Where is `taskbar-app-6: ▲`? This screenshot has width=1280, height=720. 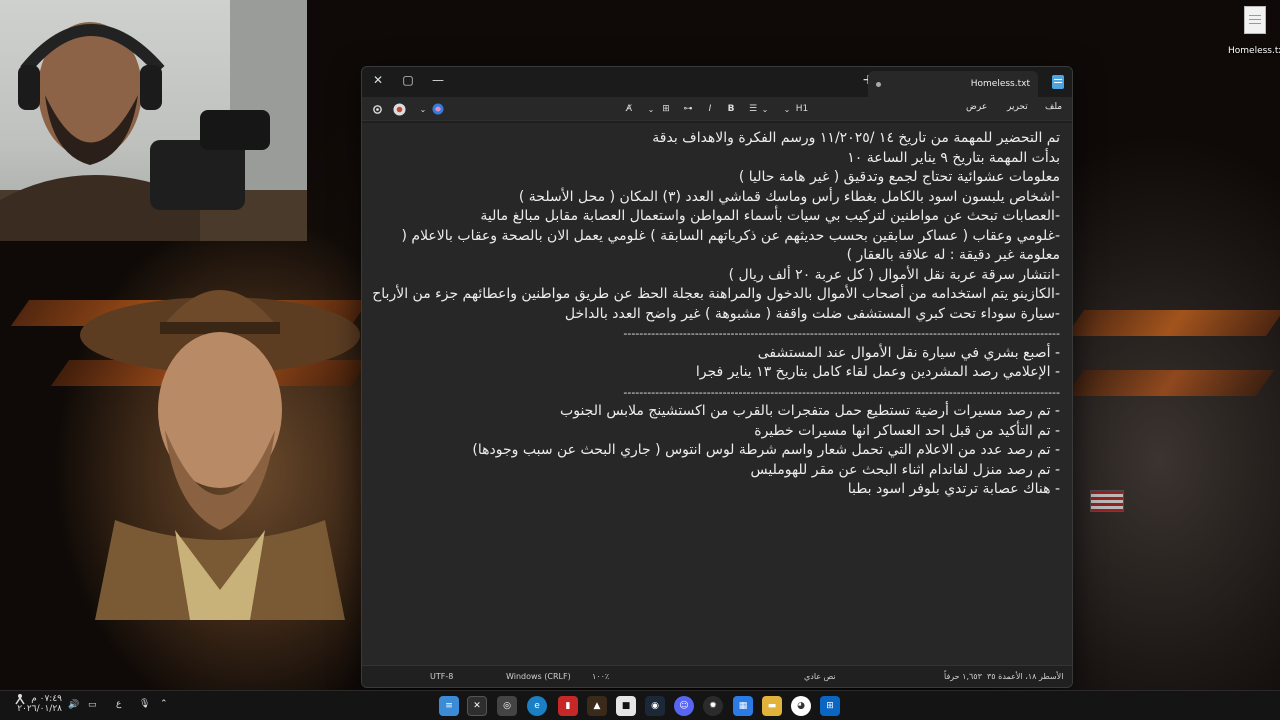 taskbar-app-6: ▲ is located at coordinates (597, 706).